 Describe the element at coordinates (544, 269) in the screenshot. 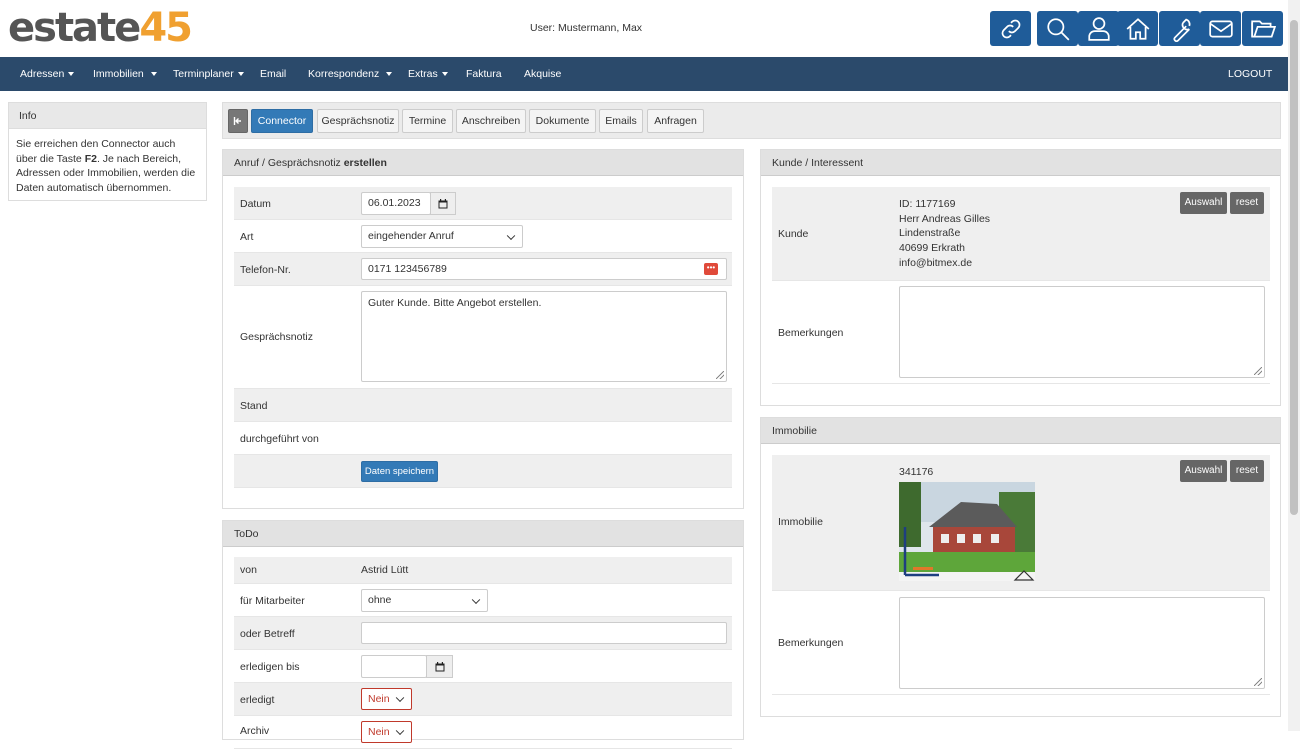

I see `telefon-input: 0171 123456789 •••` at that location.